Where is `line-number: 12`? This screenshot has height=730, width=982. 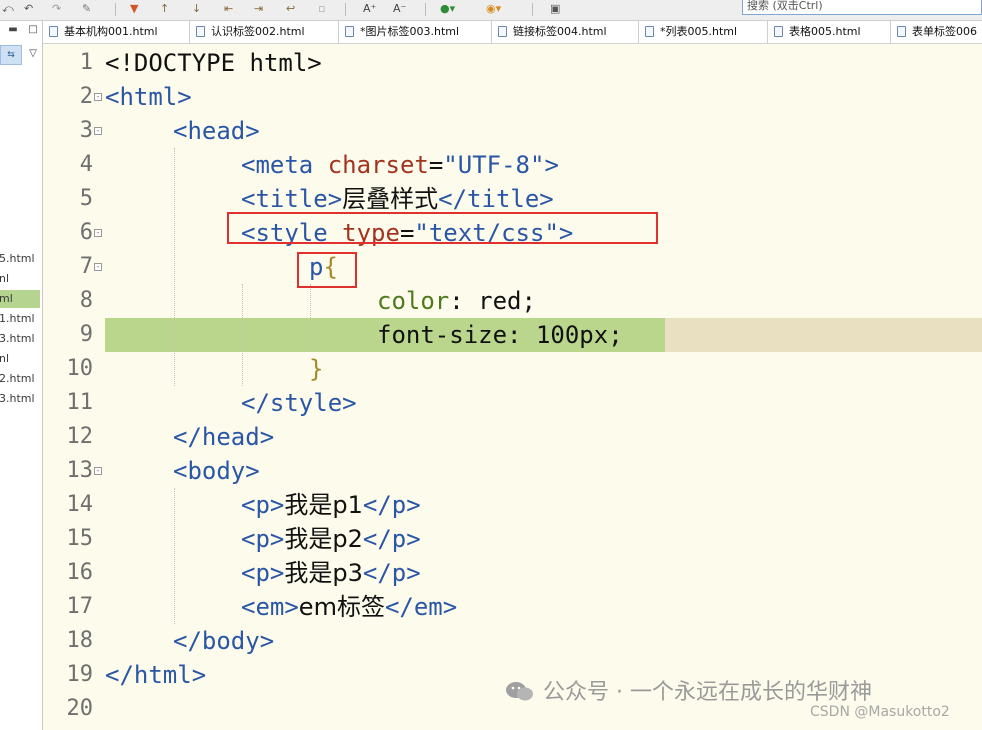 line-number: 12 is located at coordinates (80, 436).